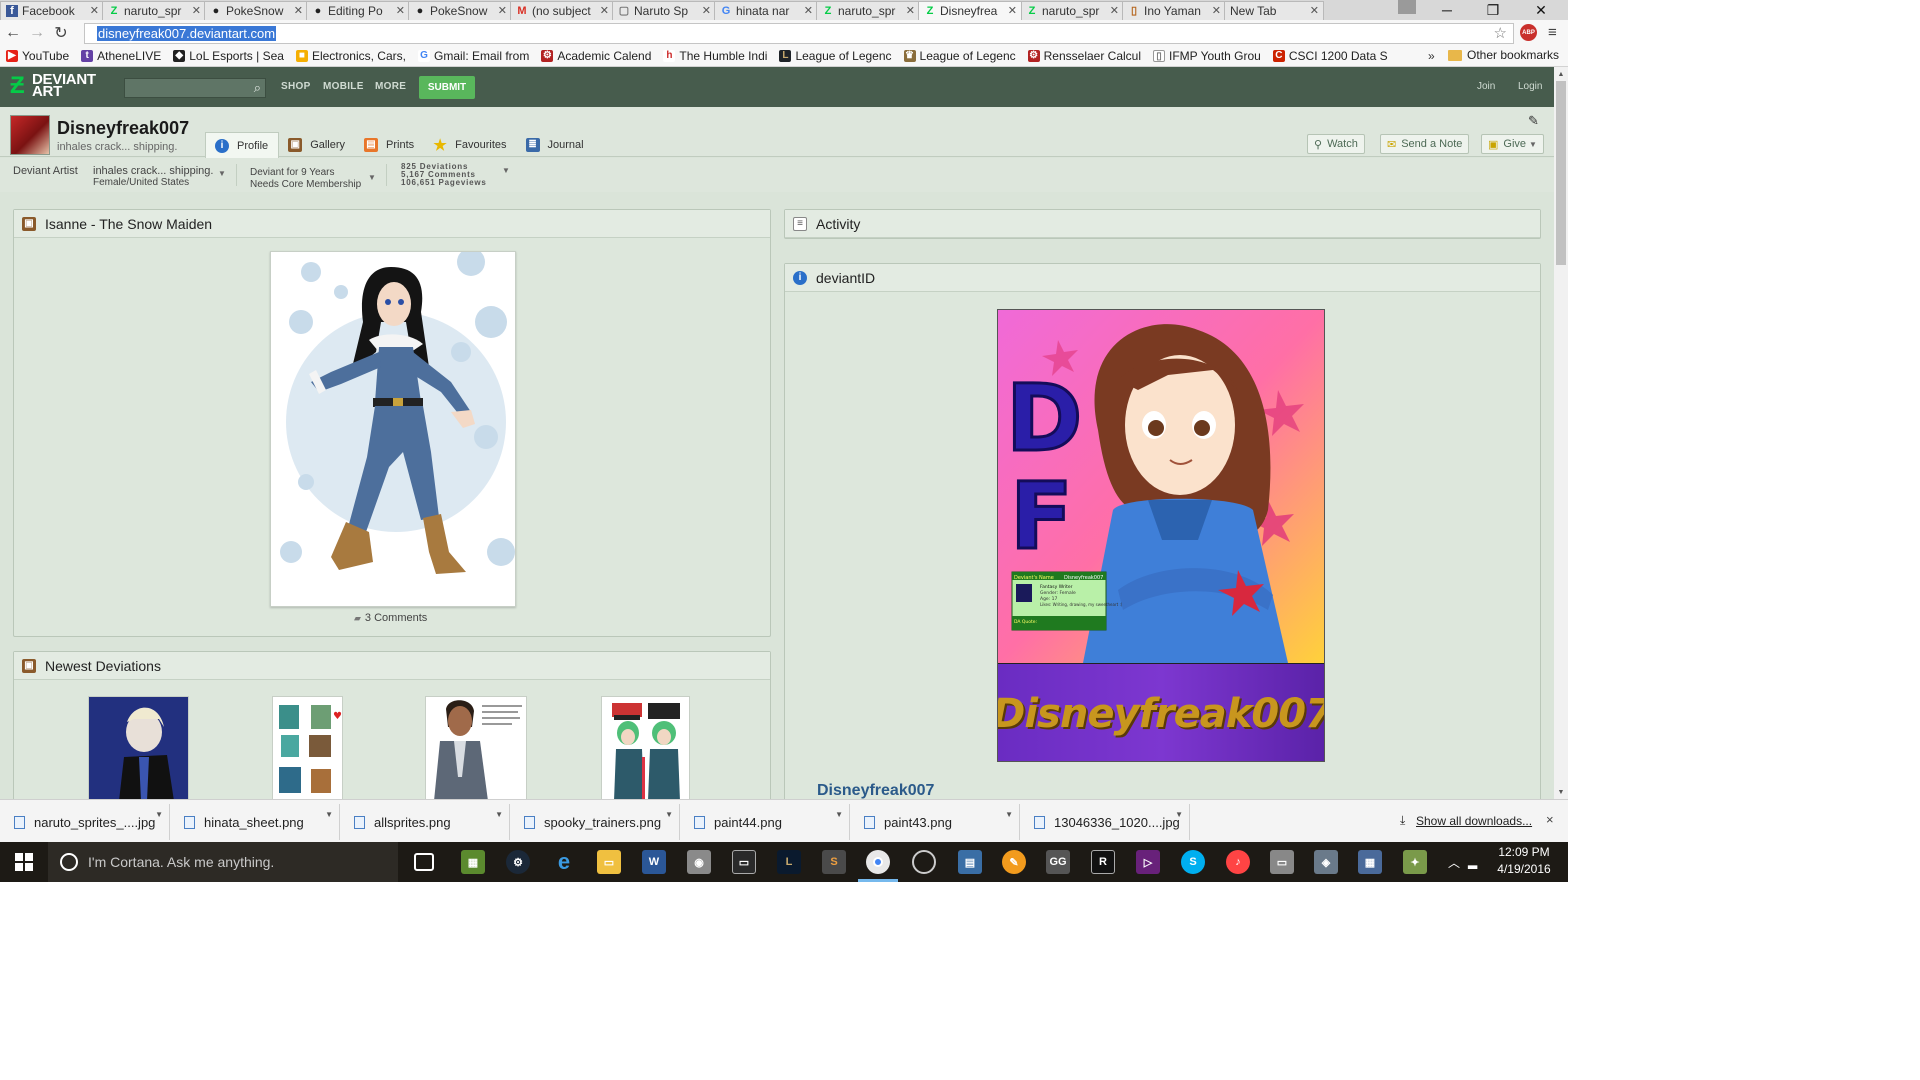  Describe the element at coordinates (1561, 792) in the screenshot. I see `scroll-down-icon: ▼` at that location.